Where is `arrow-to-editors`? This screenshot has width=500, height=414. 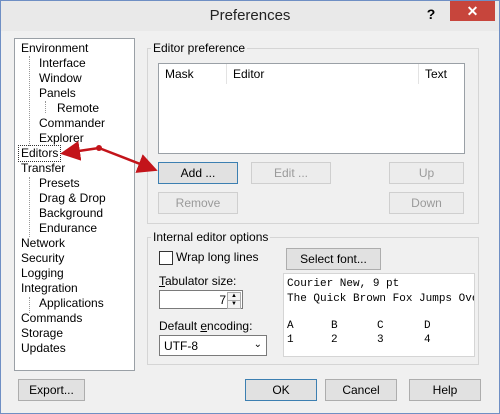
arrow-to-editors is located at coordinates (80, 150).